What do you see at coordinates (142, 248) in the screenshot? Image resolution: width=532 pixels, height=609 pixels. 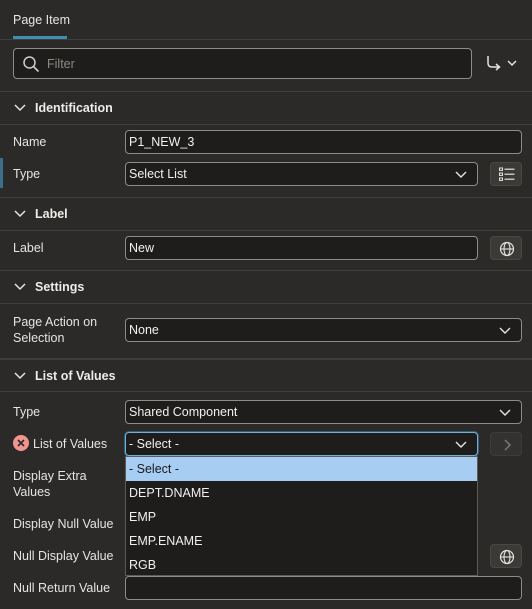 I see `label-value: New` at bounding box center [142, 248].